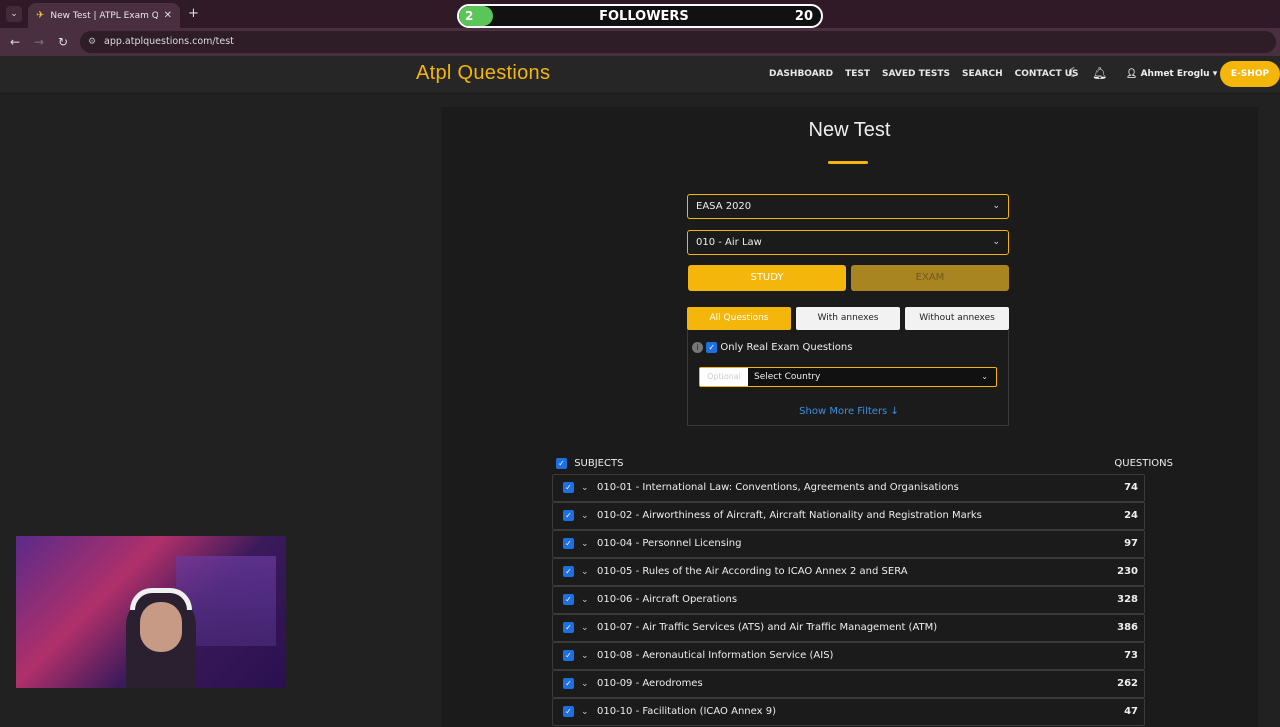  Describe the element at coordinates (724, 206) in the screenshot. I see `syllabus-value: EASA 2020` at that location.